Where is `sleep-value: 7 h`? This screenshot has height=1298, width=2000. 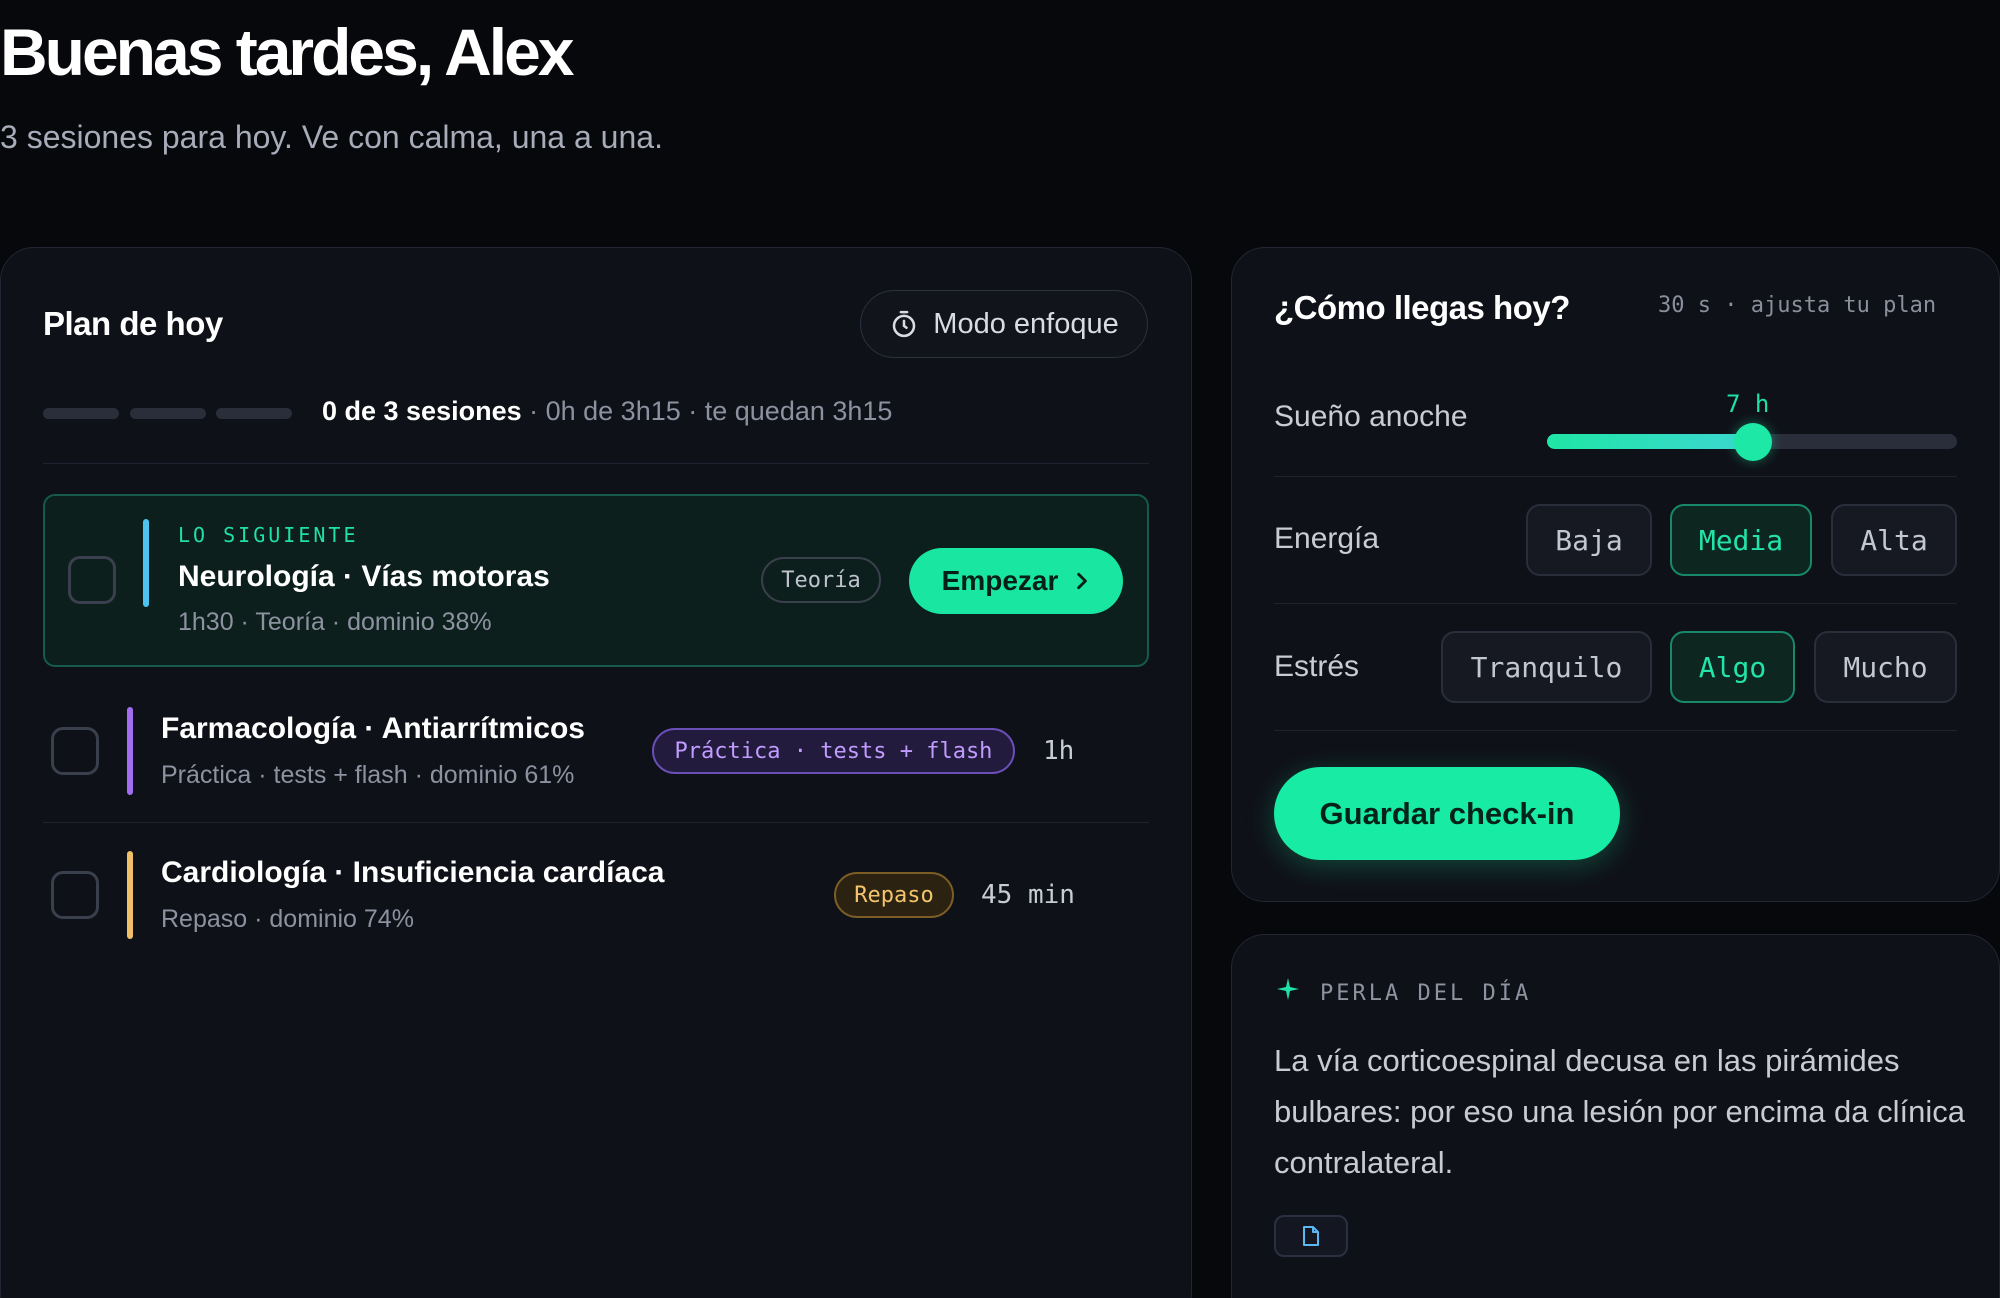 sleep-value: 7 h is located at coordinates (1748, 404).